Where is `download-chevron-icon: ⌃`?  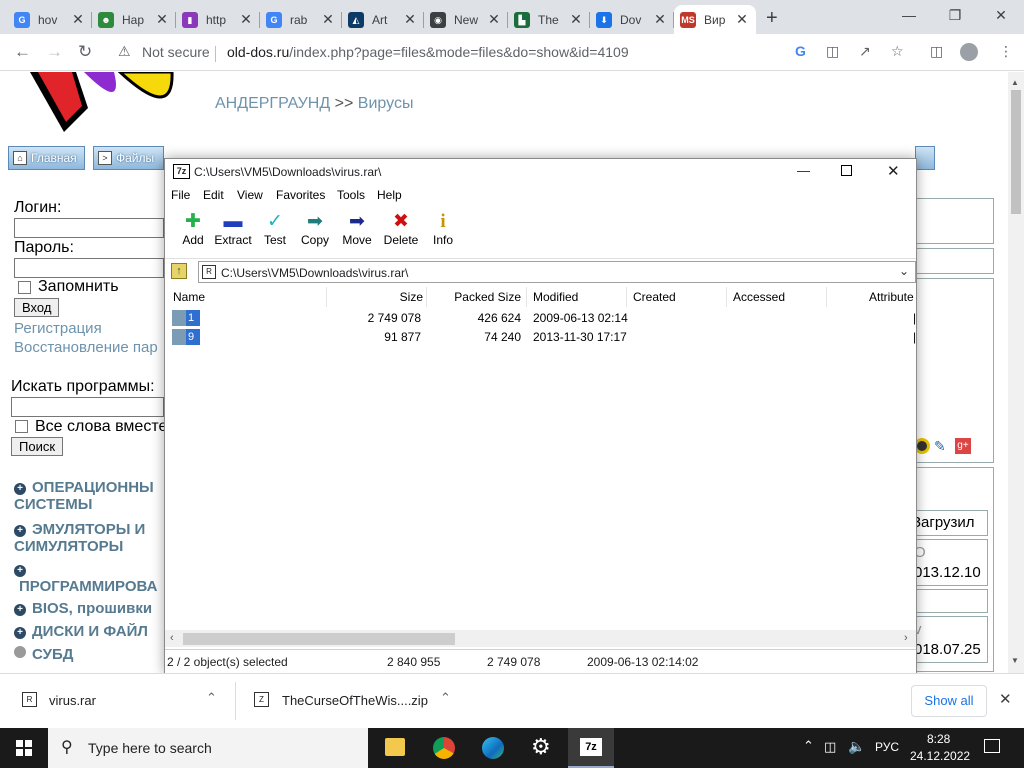
download-chevron-icon: ⌃ is located at coordinates (445, 698).